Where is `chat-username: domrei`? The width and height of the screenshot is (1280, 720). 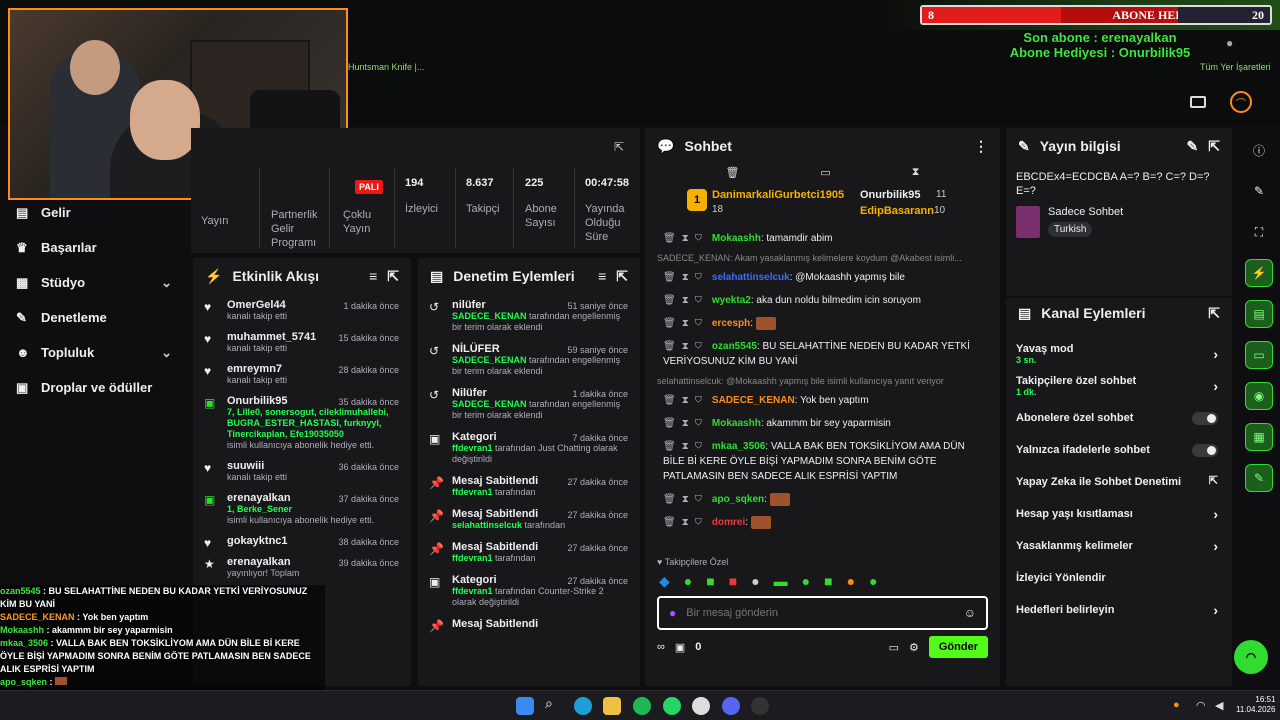
chat-username: domrei is located at coordinates (728, 522).